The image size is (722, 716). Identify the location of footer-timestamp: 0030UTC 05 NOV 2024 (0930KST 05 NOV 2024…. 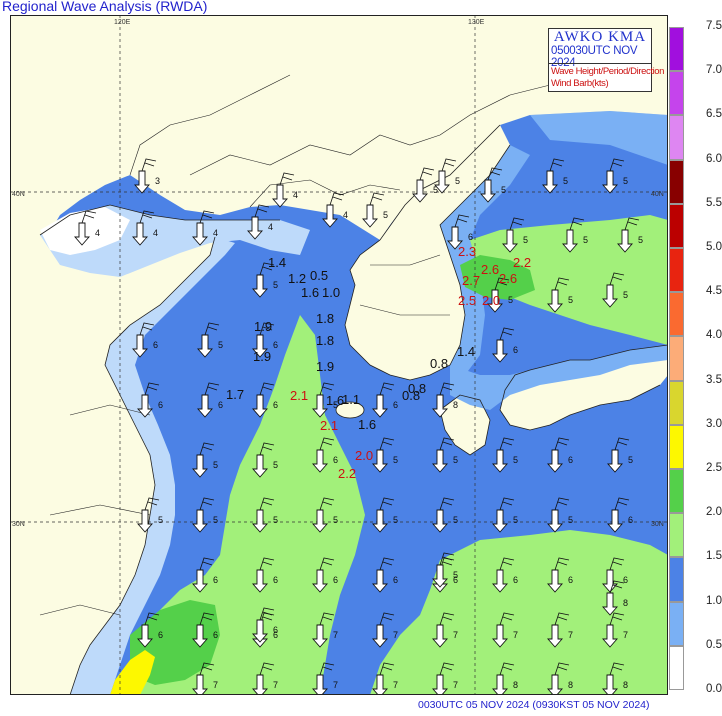
(534, 705).